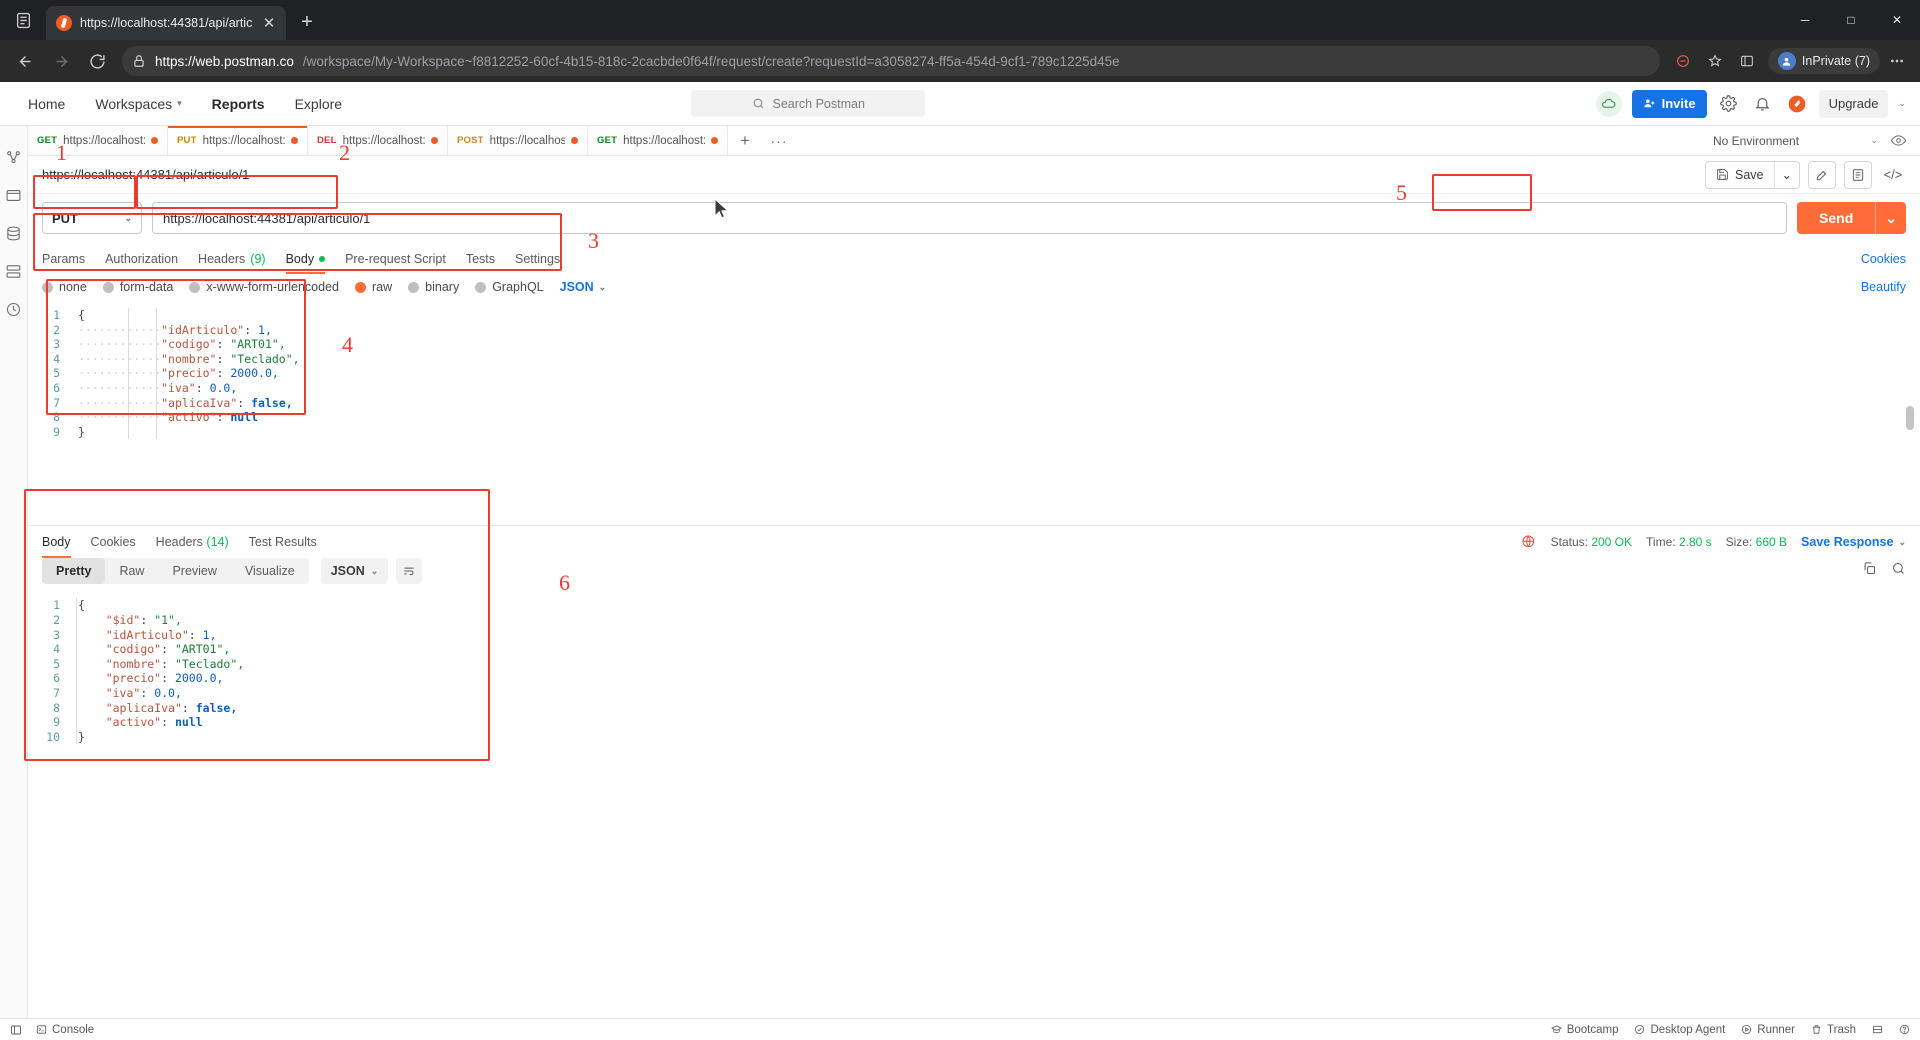 The image size is (1920, 1040). What do you see at coordinates (14, 233) in the screenshot?
I see `sidebar-item-environments` at bounding box center [14, 233].